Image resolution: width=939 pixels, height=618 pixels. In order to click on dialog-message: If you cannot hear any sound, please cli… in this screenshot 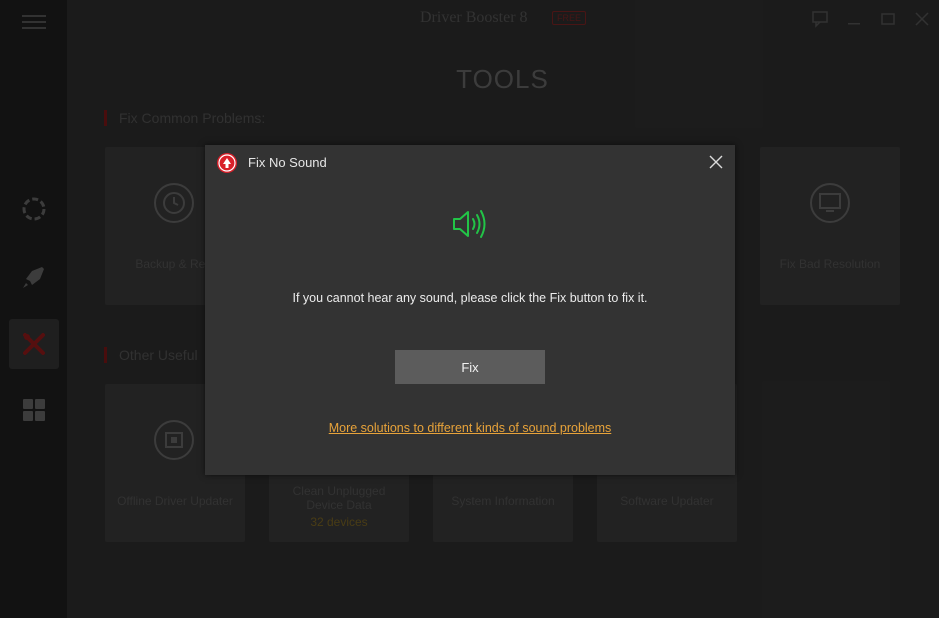, I will do `click(470, 298)`.